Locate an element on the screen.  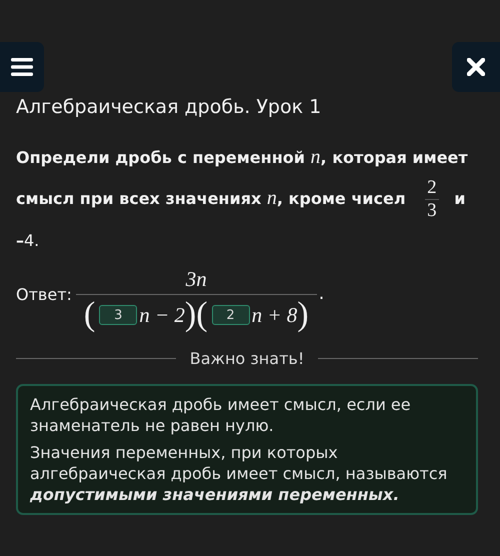
answer-label: Ответ: is located at coordinates (44, 294).